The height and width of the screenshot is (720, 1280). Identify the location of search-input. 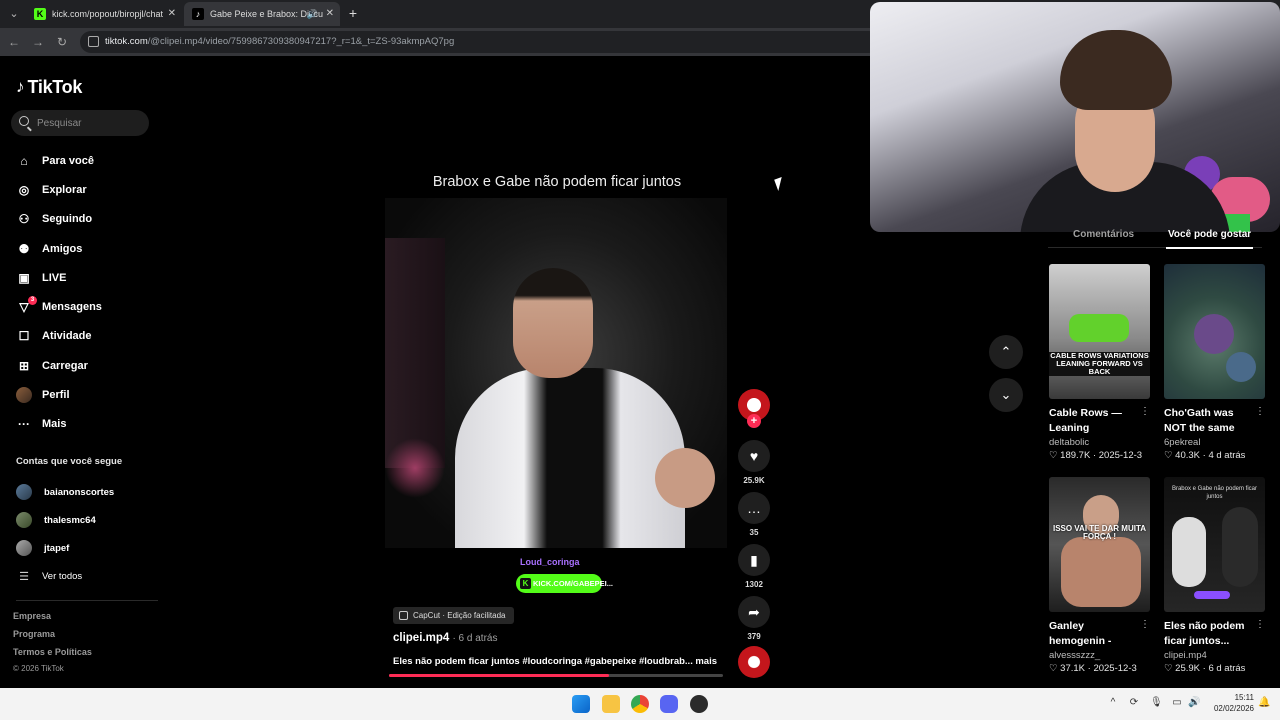
(89, 123).